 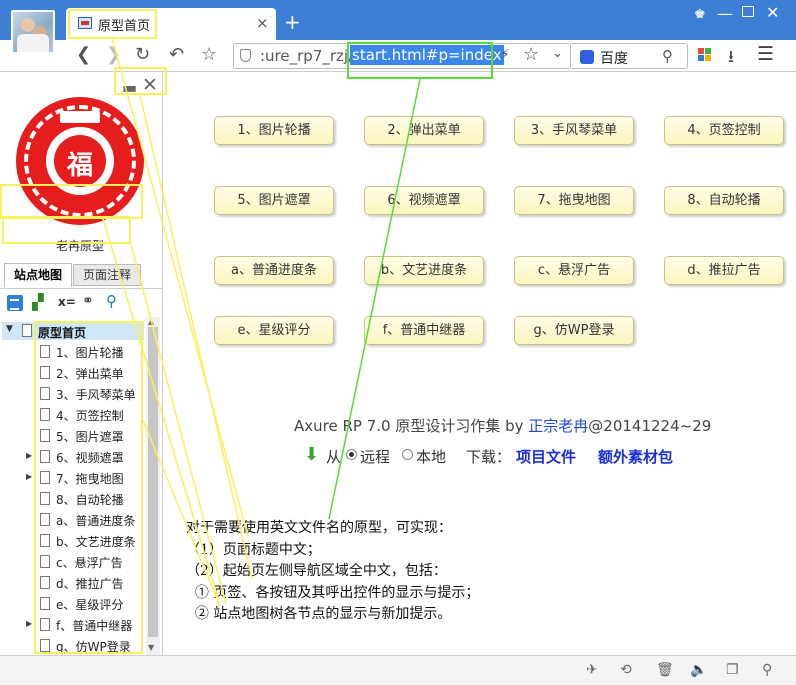 What do you see at coordinates (587, 57) in the screenshot?
I see `search-engine-logo-icon` at bounding box center [587, 57].